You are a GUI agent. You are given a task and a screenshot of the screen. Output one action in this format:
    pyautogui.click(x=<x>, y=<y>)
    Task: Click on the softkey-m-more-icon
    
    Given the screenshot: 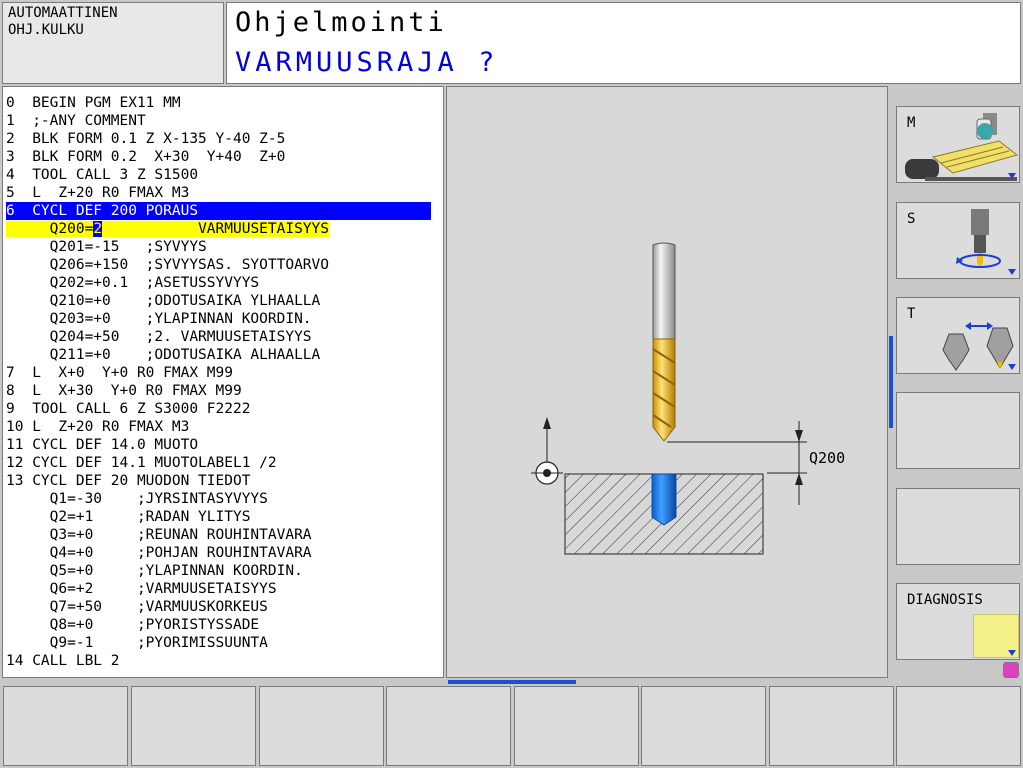 What is the action you would take?
    pyautogui.click(x=1012, y=176)
    